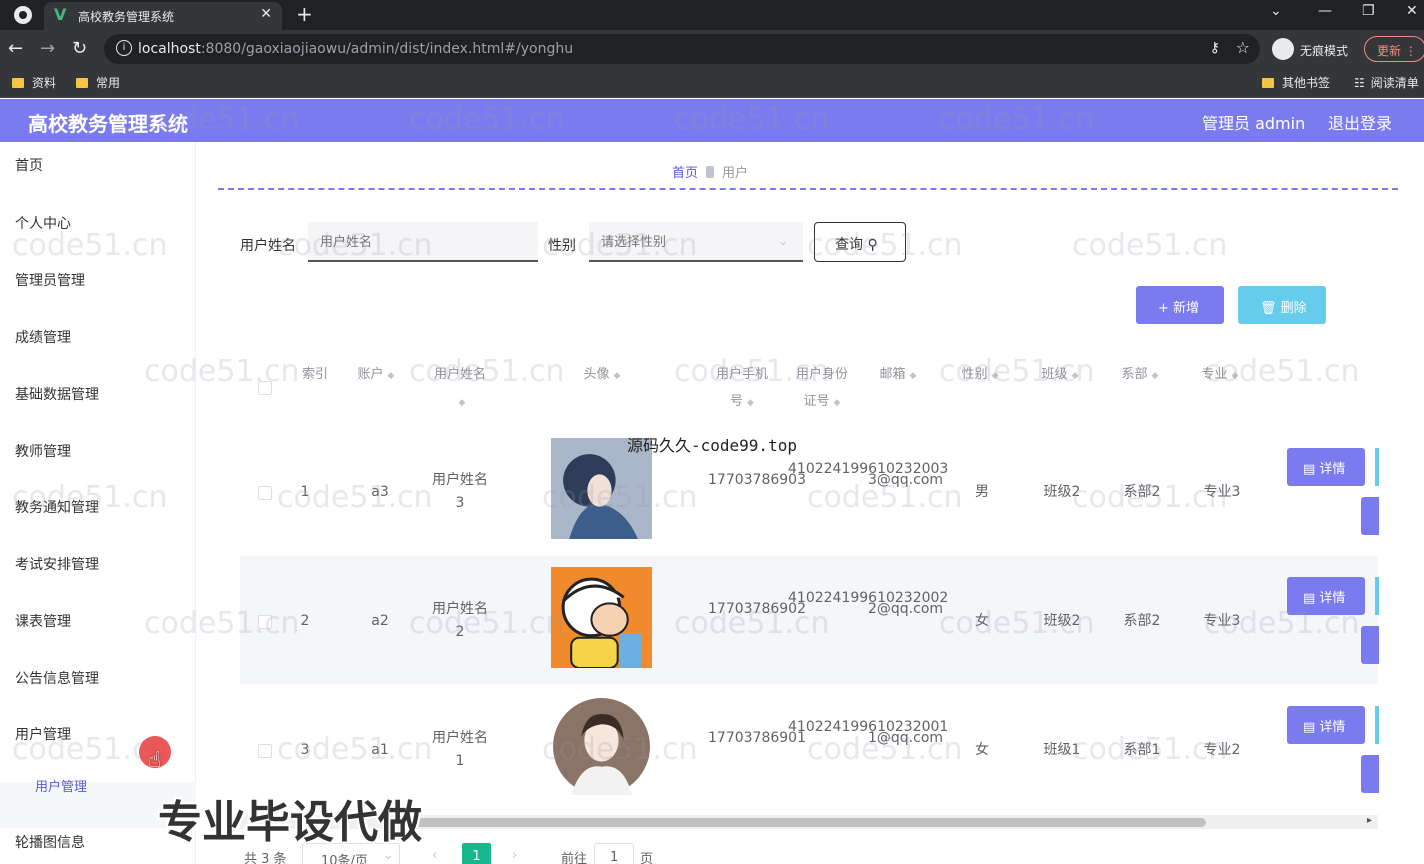  Describe the element at coordinates (712, 445) in the screenshot. I see `source-watermark-text: 源码久久-code99.top` at that location.